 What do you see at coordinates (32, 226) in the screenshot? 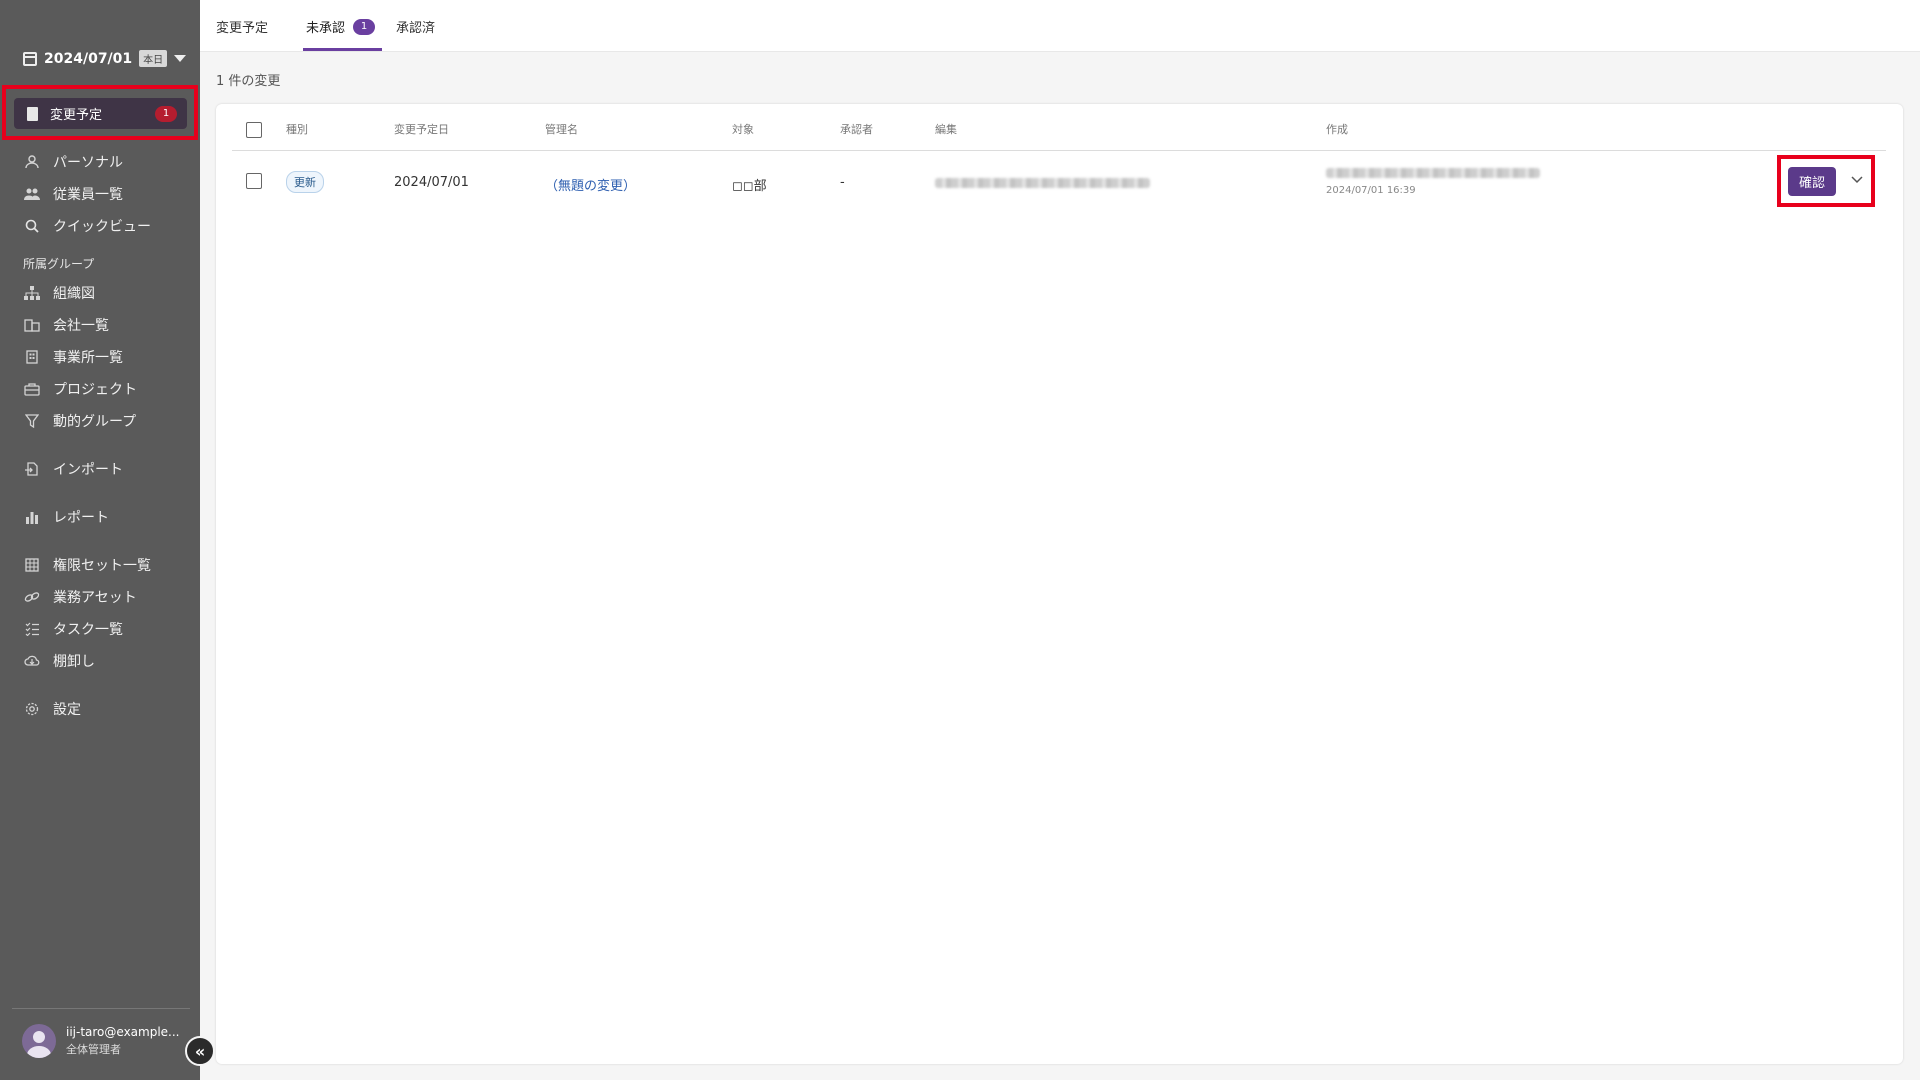
I see `search-icon` at bounding box center [32, 226].